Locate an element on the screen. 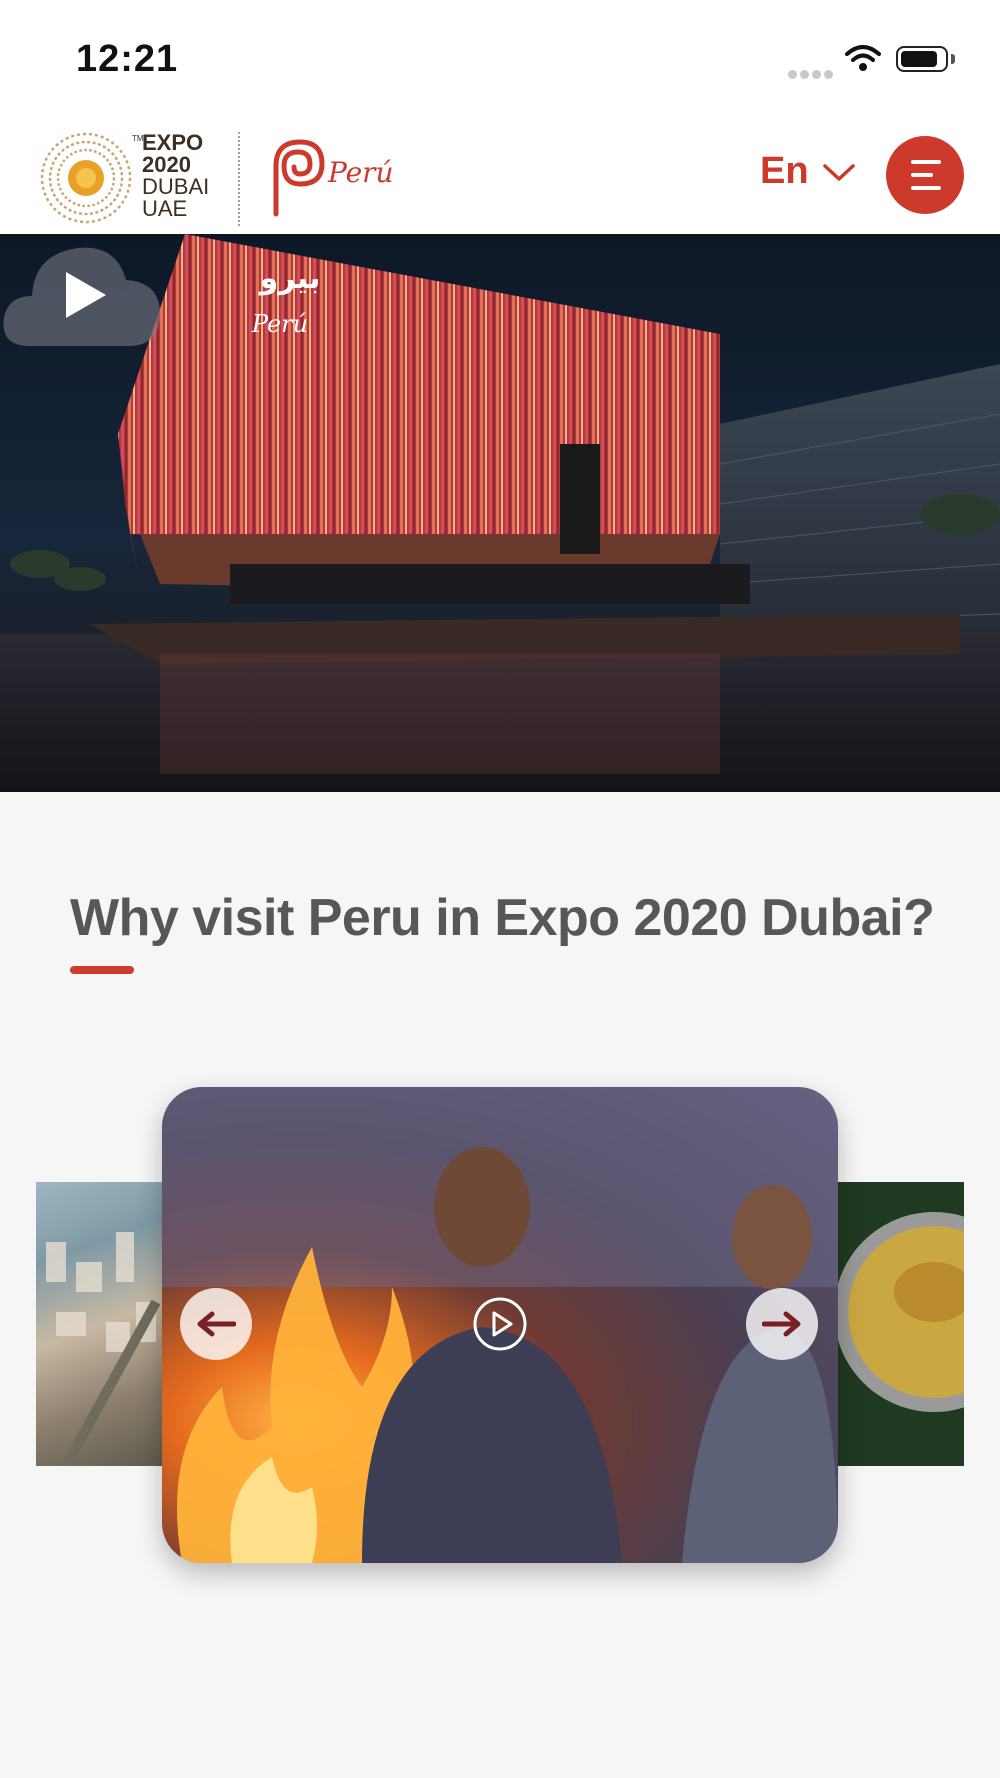 The height and width of the screenshot is (1778, 1000). carousel-prev-button is located at coordinates (216, 1324).